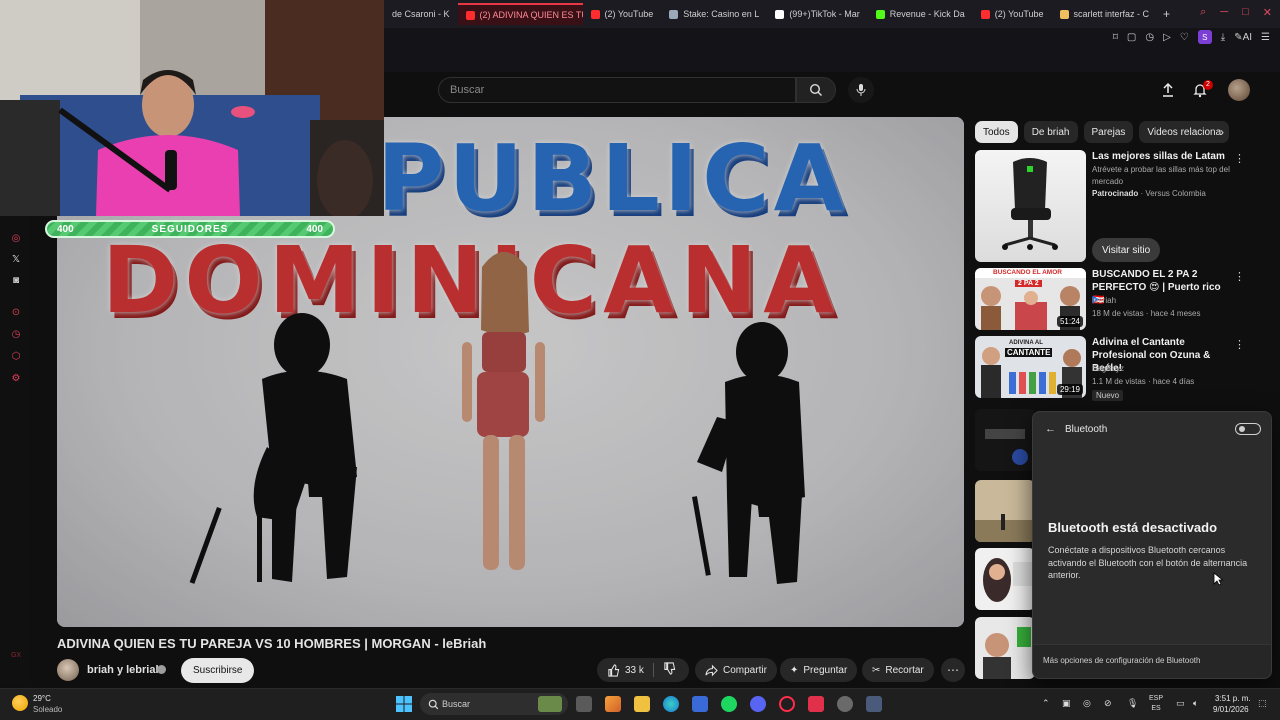 The height and width of the screenshot is (720, 1280). What do you see at coordinates (1167, 37) in the screenshot?
I see `play-icon: ▷` at bounding box center [1167, 37].